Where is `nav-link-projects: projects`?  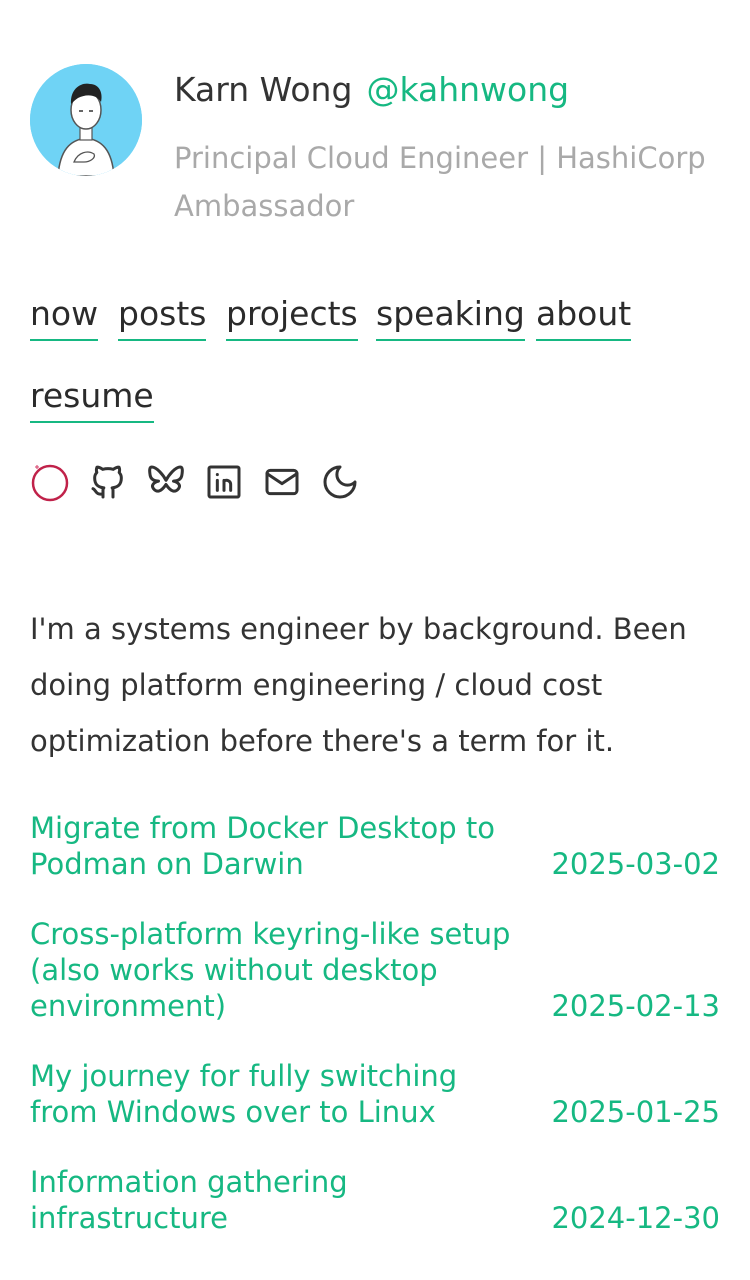 nav-link-projects: projects is located at coordinates (292, 315).